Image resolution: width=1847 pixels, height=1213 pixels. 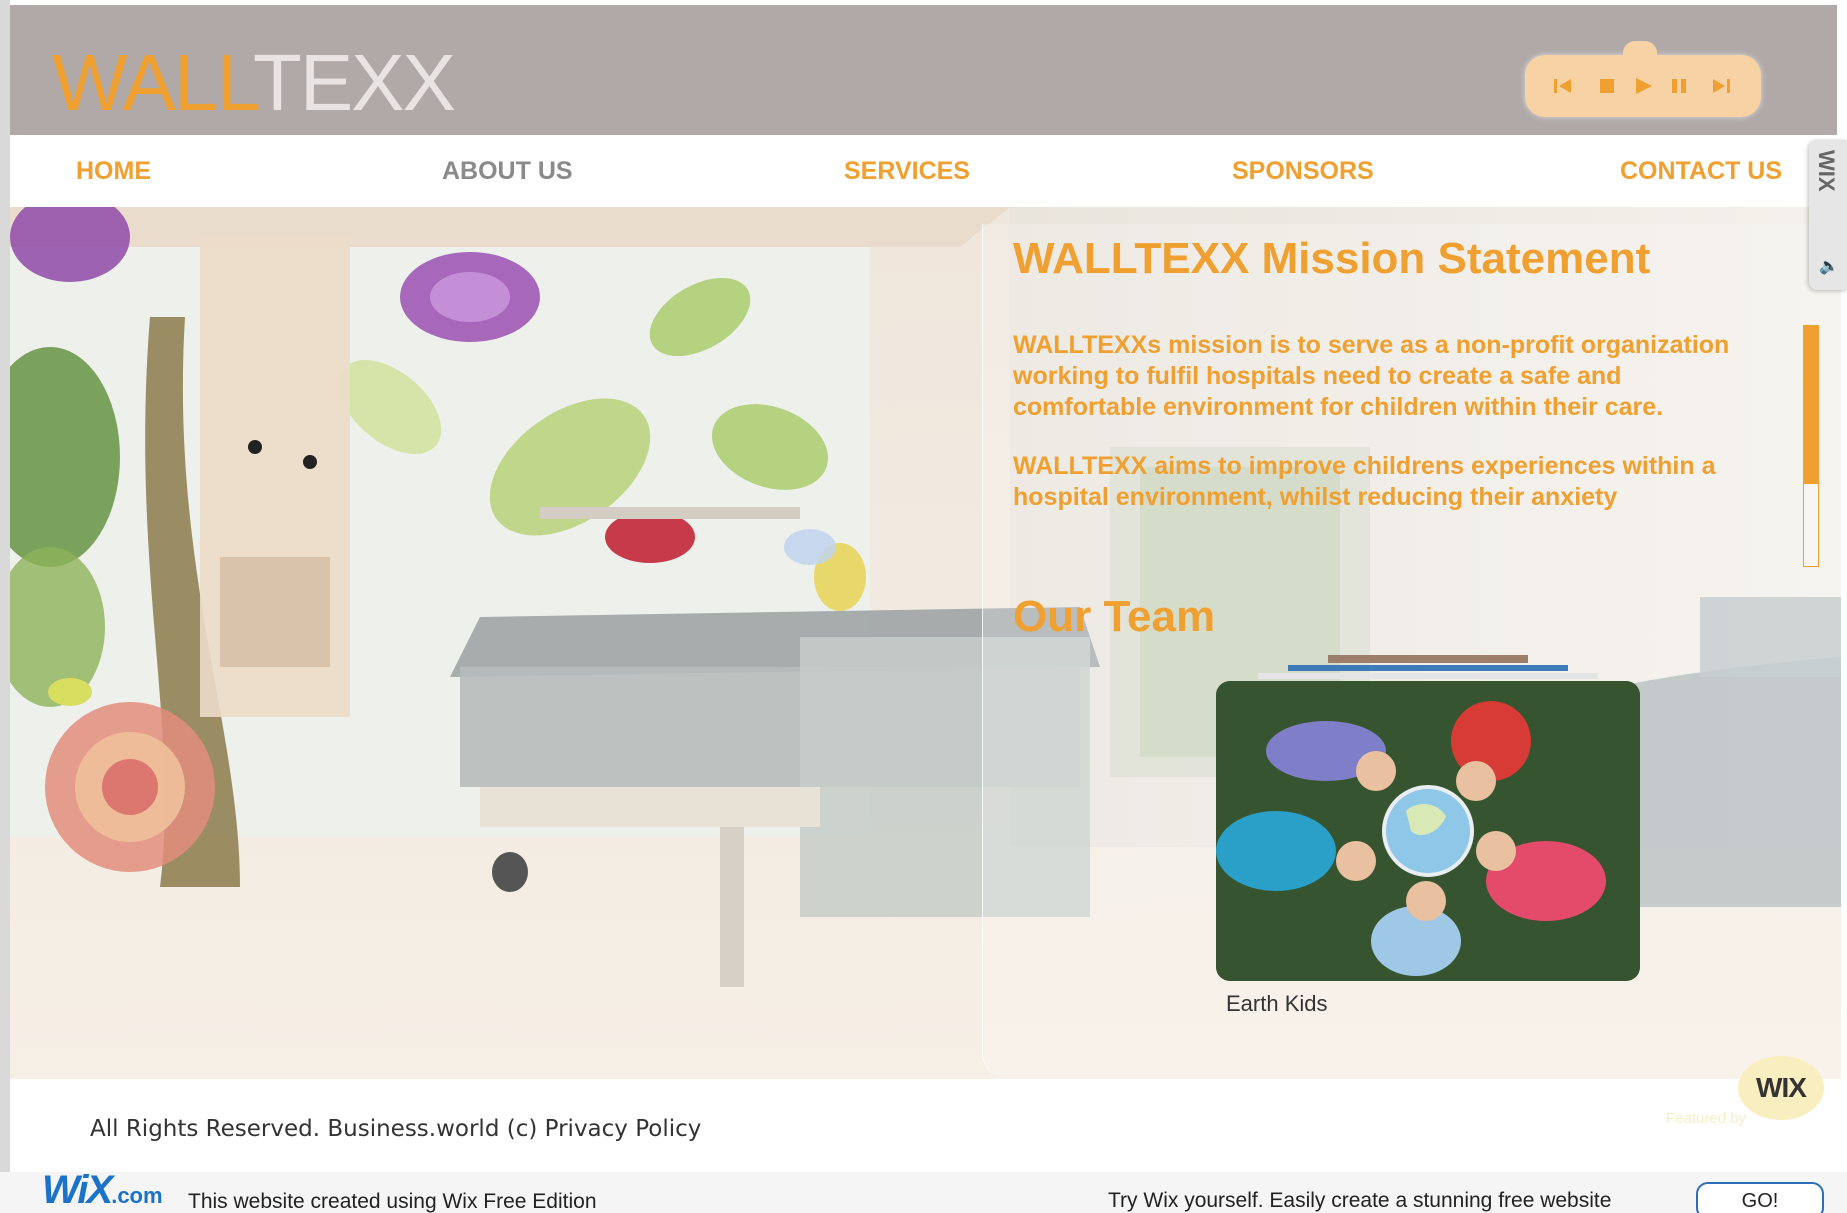 What do you see at coordinates (1701, 171) in the screenshot?
I see `nav-contact-us: CONTACT US` at bounding box center [1701, 171].